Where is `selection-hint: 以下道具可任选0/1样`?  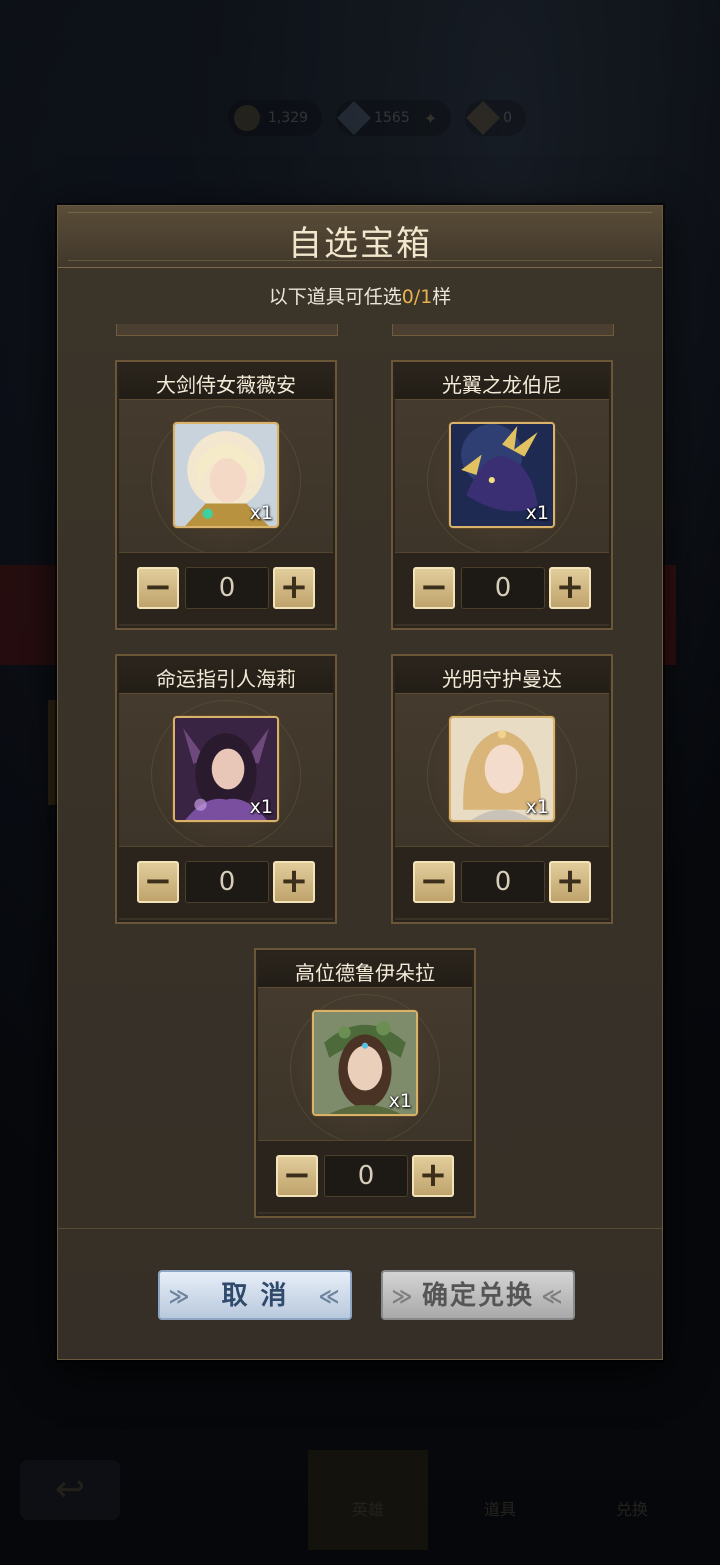
selection-hint: 以下道具可任选0/1样 is located at coordinates (360, 295).